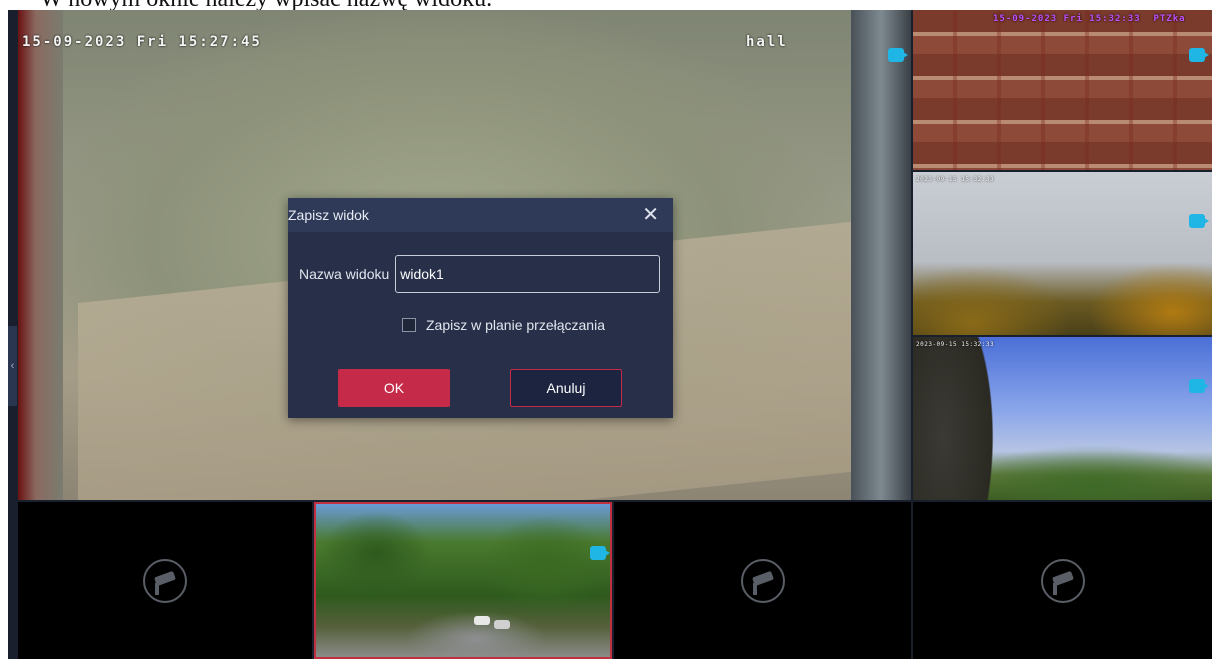 The image size is (1212, 659). I want to click on switch-plan-row: Zapisz w planie przełączania, so click(506, 325).